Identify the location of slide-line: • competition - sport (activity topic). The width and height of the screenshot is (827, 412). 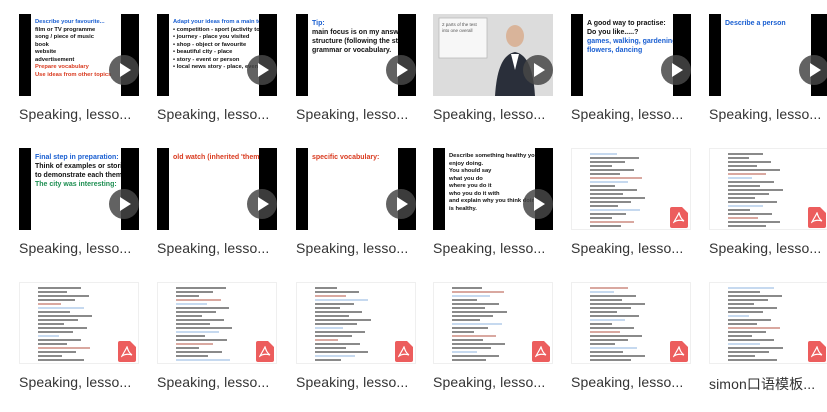
(216, 29).